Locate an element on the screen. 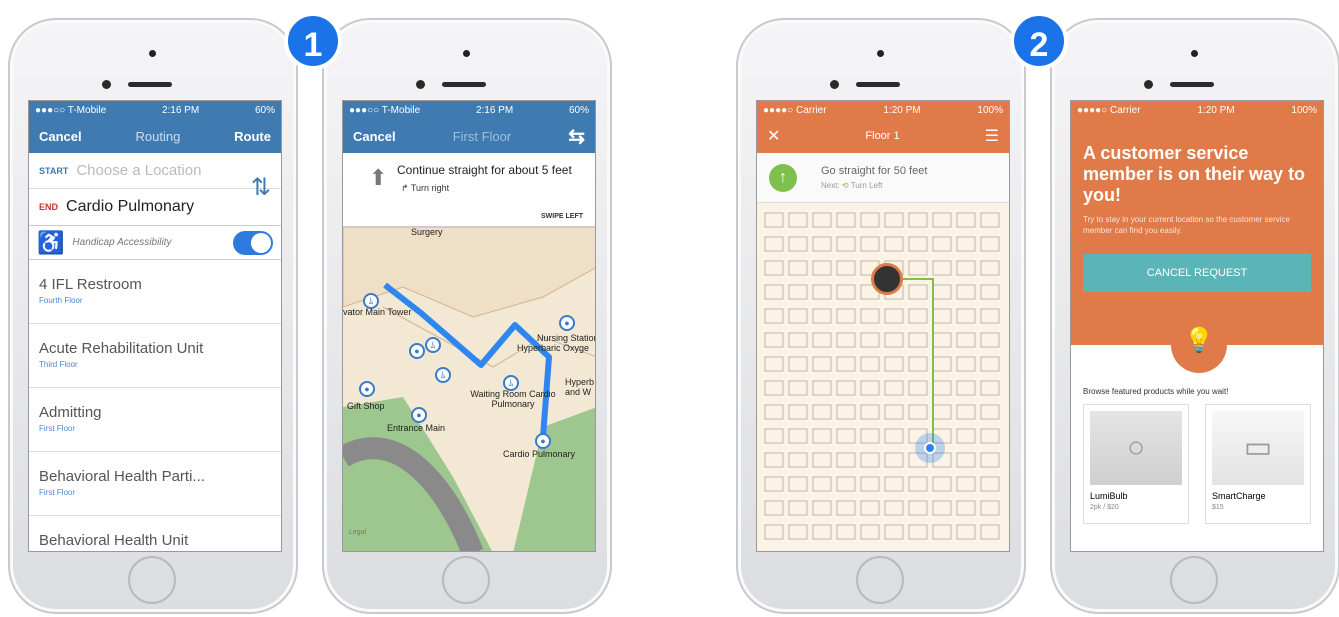  item-floor: Fourth Floor is located at coordinates (61, 300).